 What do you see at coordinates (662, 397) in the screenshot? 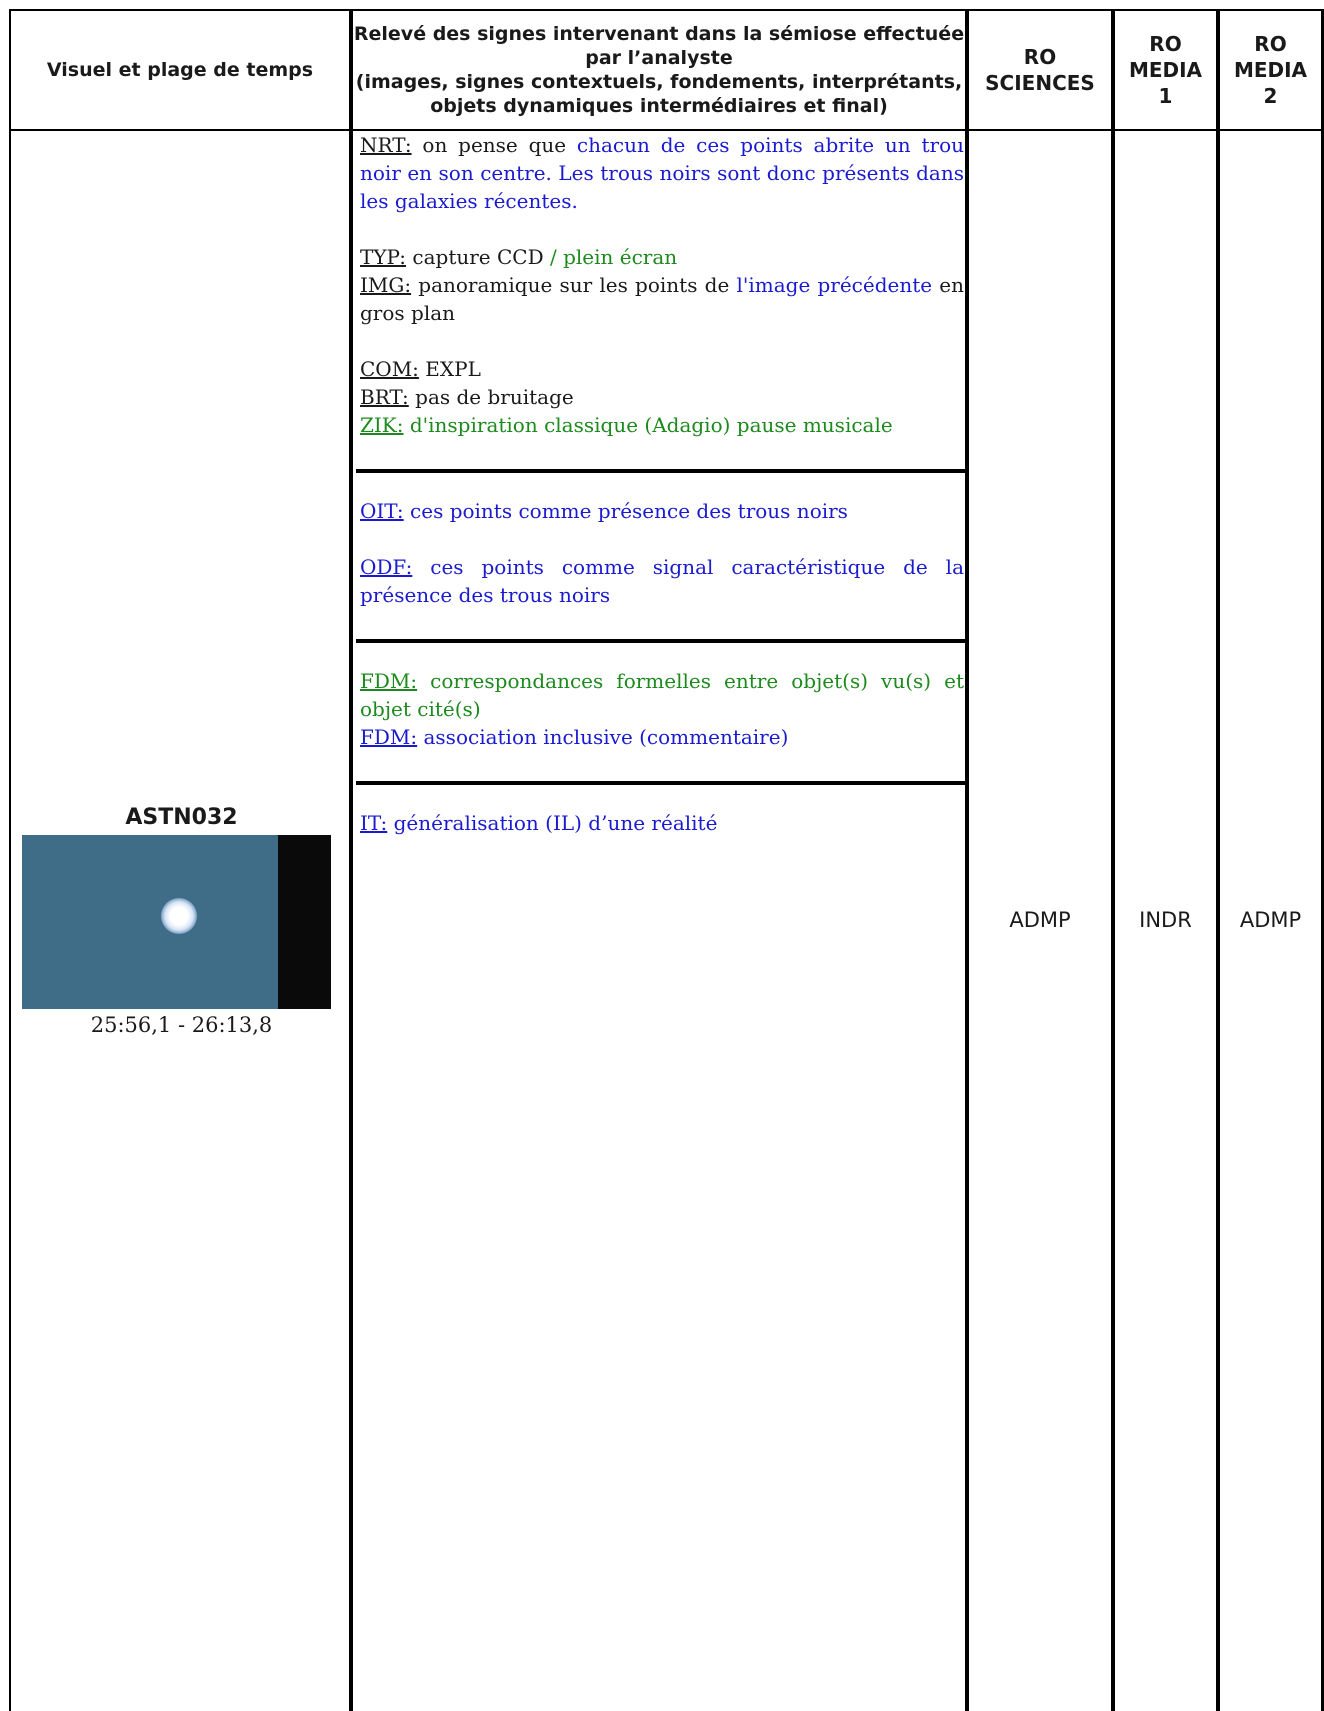
I see `brt-entry: BRT: pas de bruitage` at bounding box center [662, 397].